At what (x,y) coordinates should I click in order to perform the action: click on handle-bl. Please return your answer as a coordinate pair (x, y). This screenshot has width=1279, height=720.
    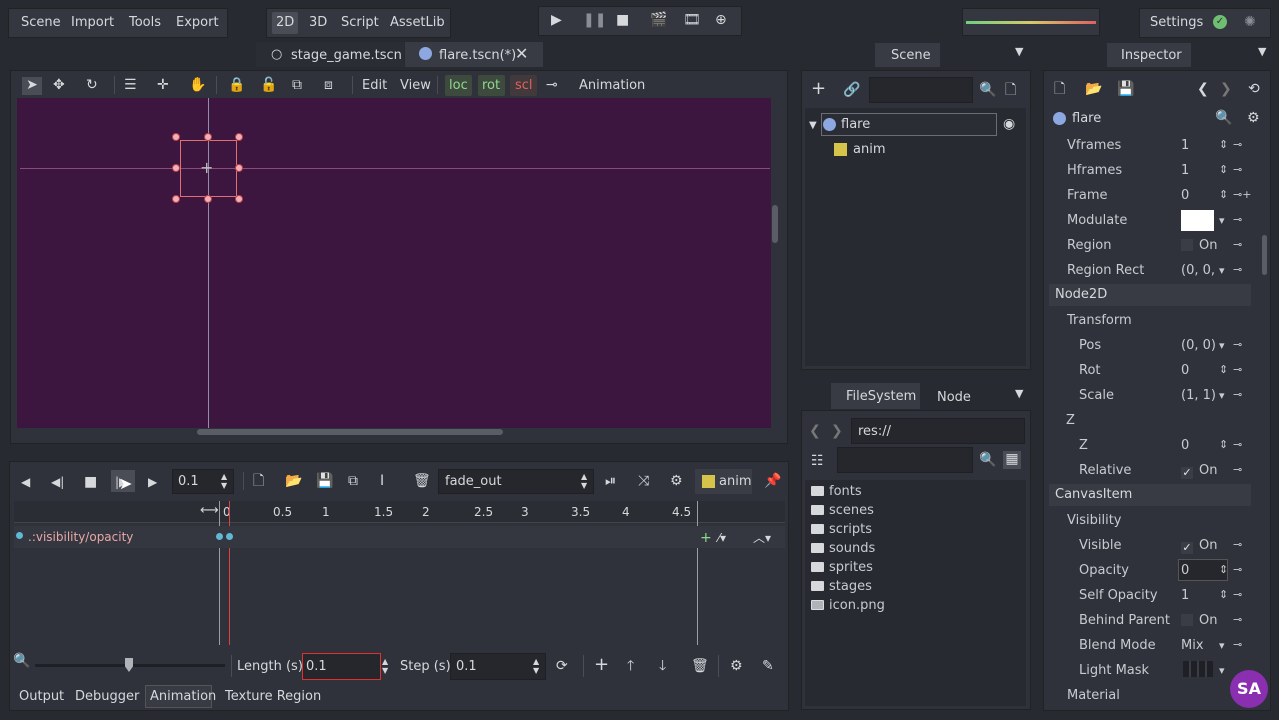
    Looking at the image, I should click on (176, 199).